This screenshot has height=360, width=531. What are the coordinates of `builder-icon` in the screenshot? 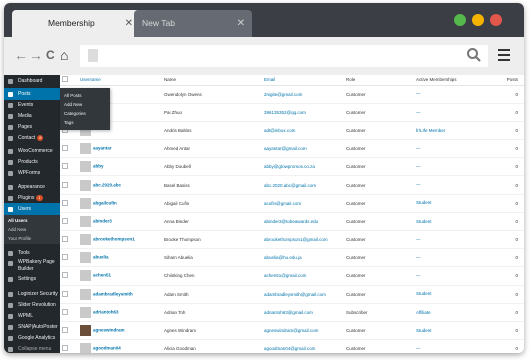 It's located at (10, 263).